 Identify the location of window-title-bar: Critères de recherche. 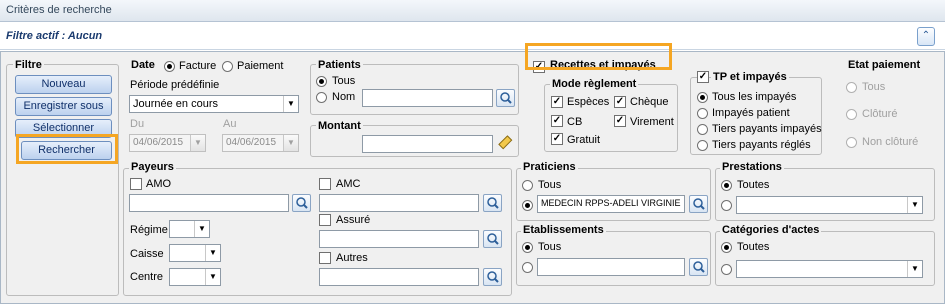
(472, 11).